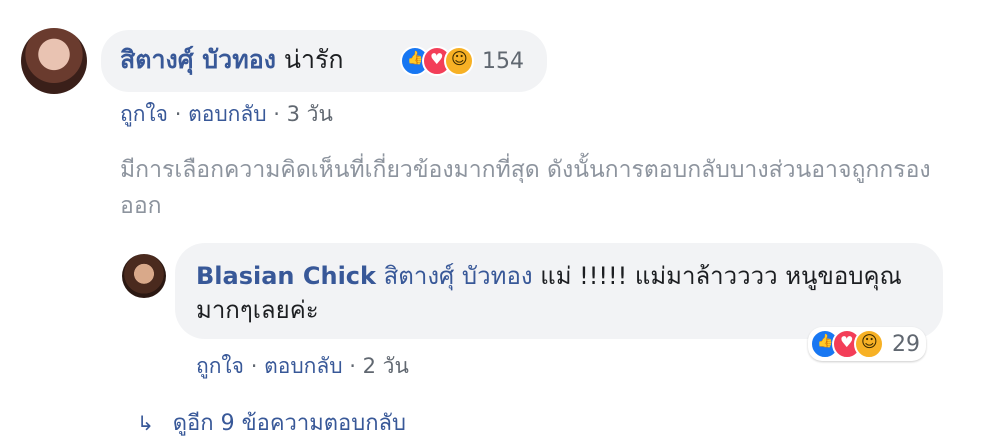 The image size is (1000, 442). I want to click on comment-reply-button: ตอบกลับ, so click(227, 114).